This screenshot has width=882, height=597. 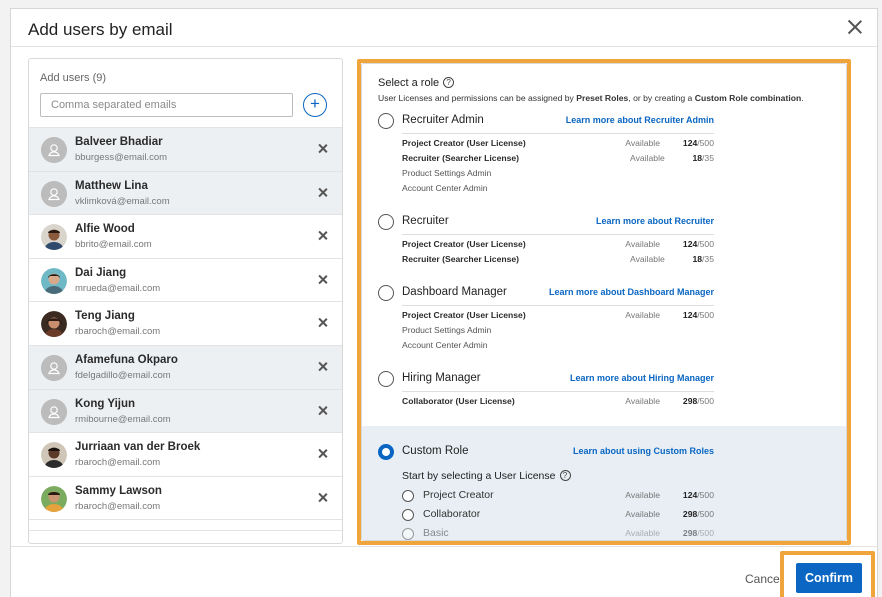 I want to click on permission-name: Recruiter (Searcher License), so click(x=461, y=259).